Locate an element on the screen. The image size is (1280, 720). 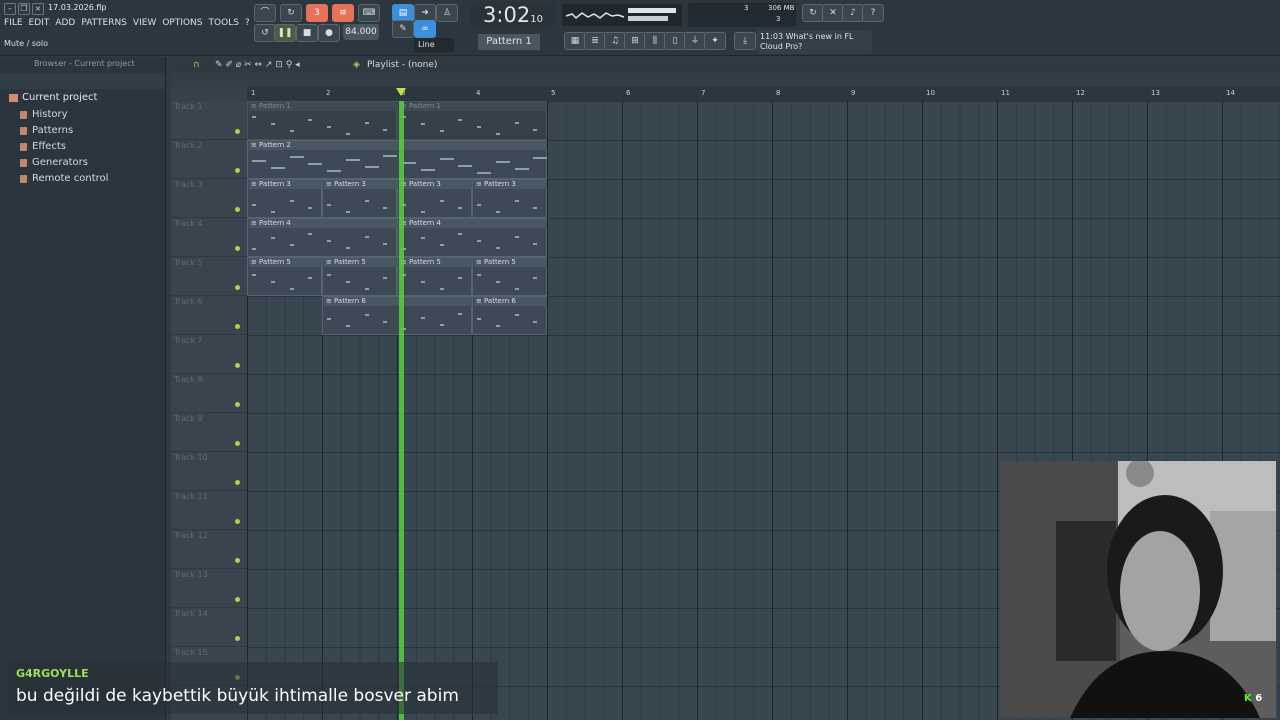
track-header: Track 9 is located at coordinates (209, 432).